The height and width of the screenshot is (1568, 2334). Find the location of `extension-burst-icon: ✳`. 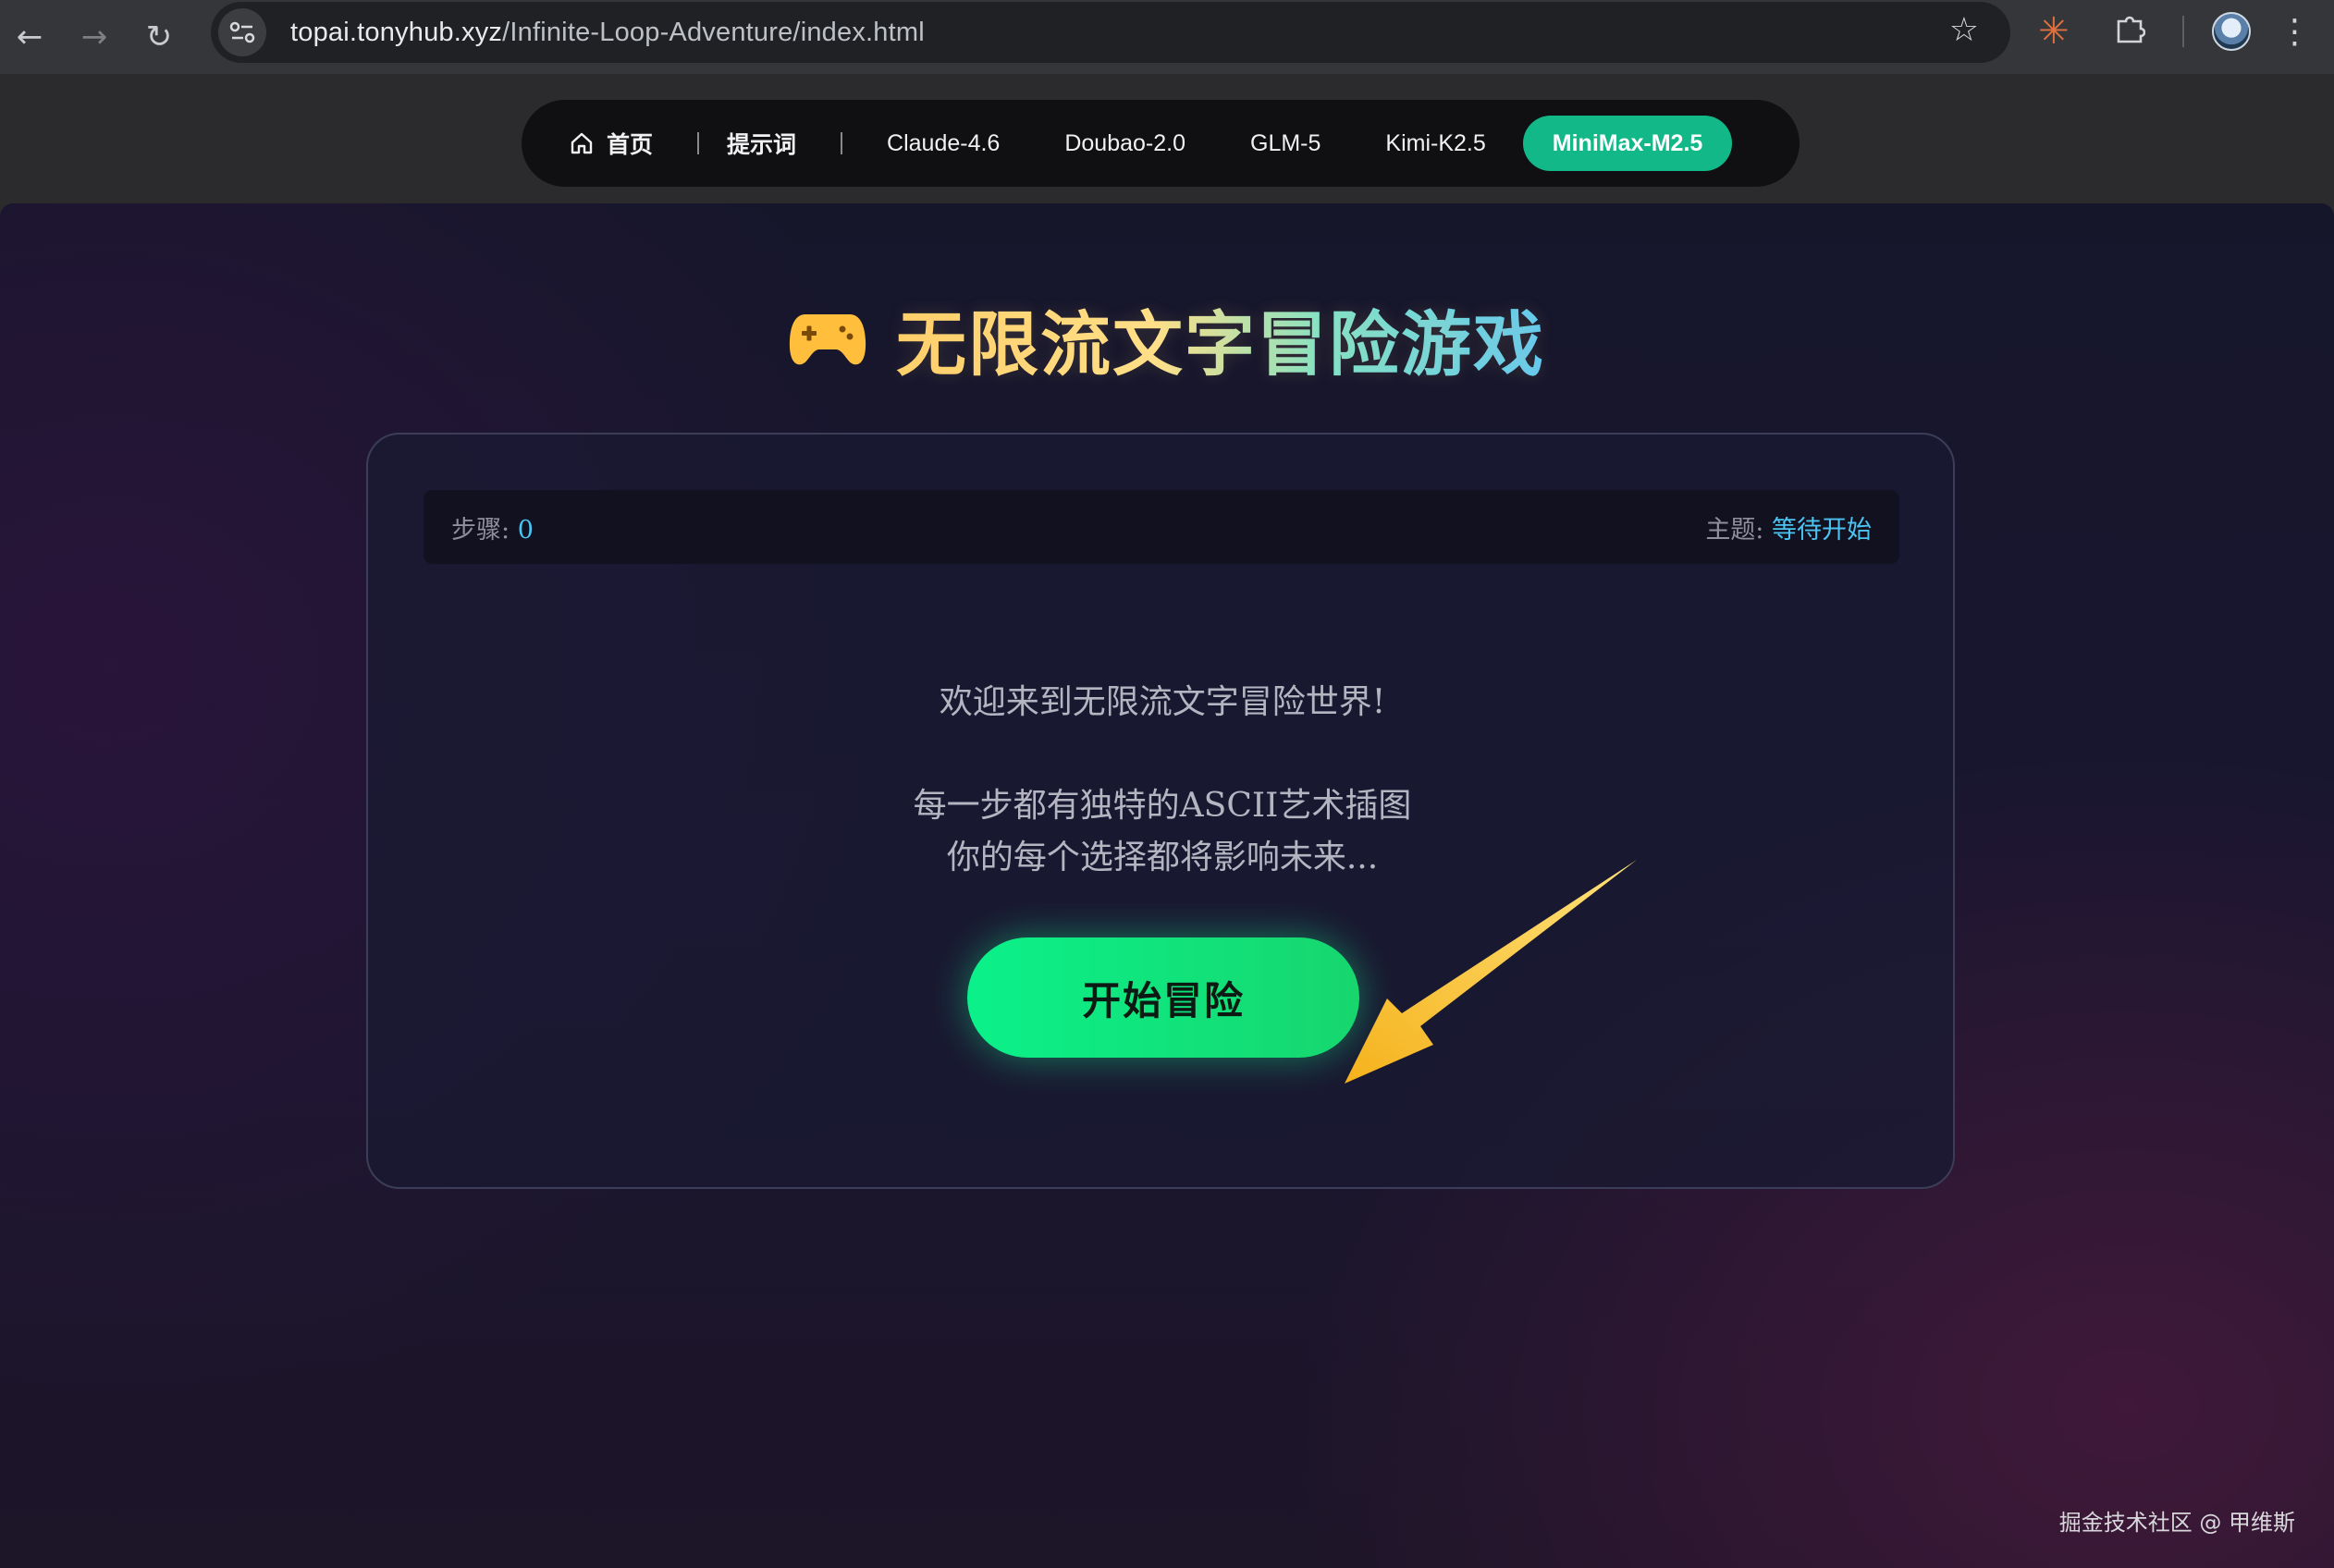

extension-burst-icon: ✳ is located at coordinates (2054, 32).